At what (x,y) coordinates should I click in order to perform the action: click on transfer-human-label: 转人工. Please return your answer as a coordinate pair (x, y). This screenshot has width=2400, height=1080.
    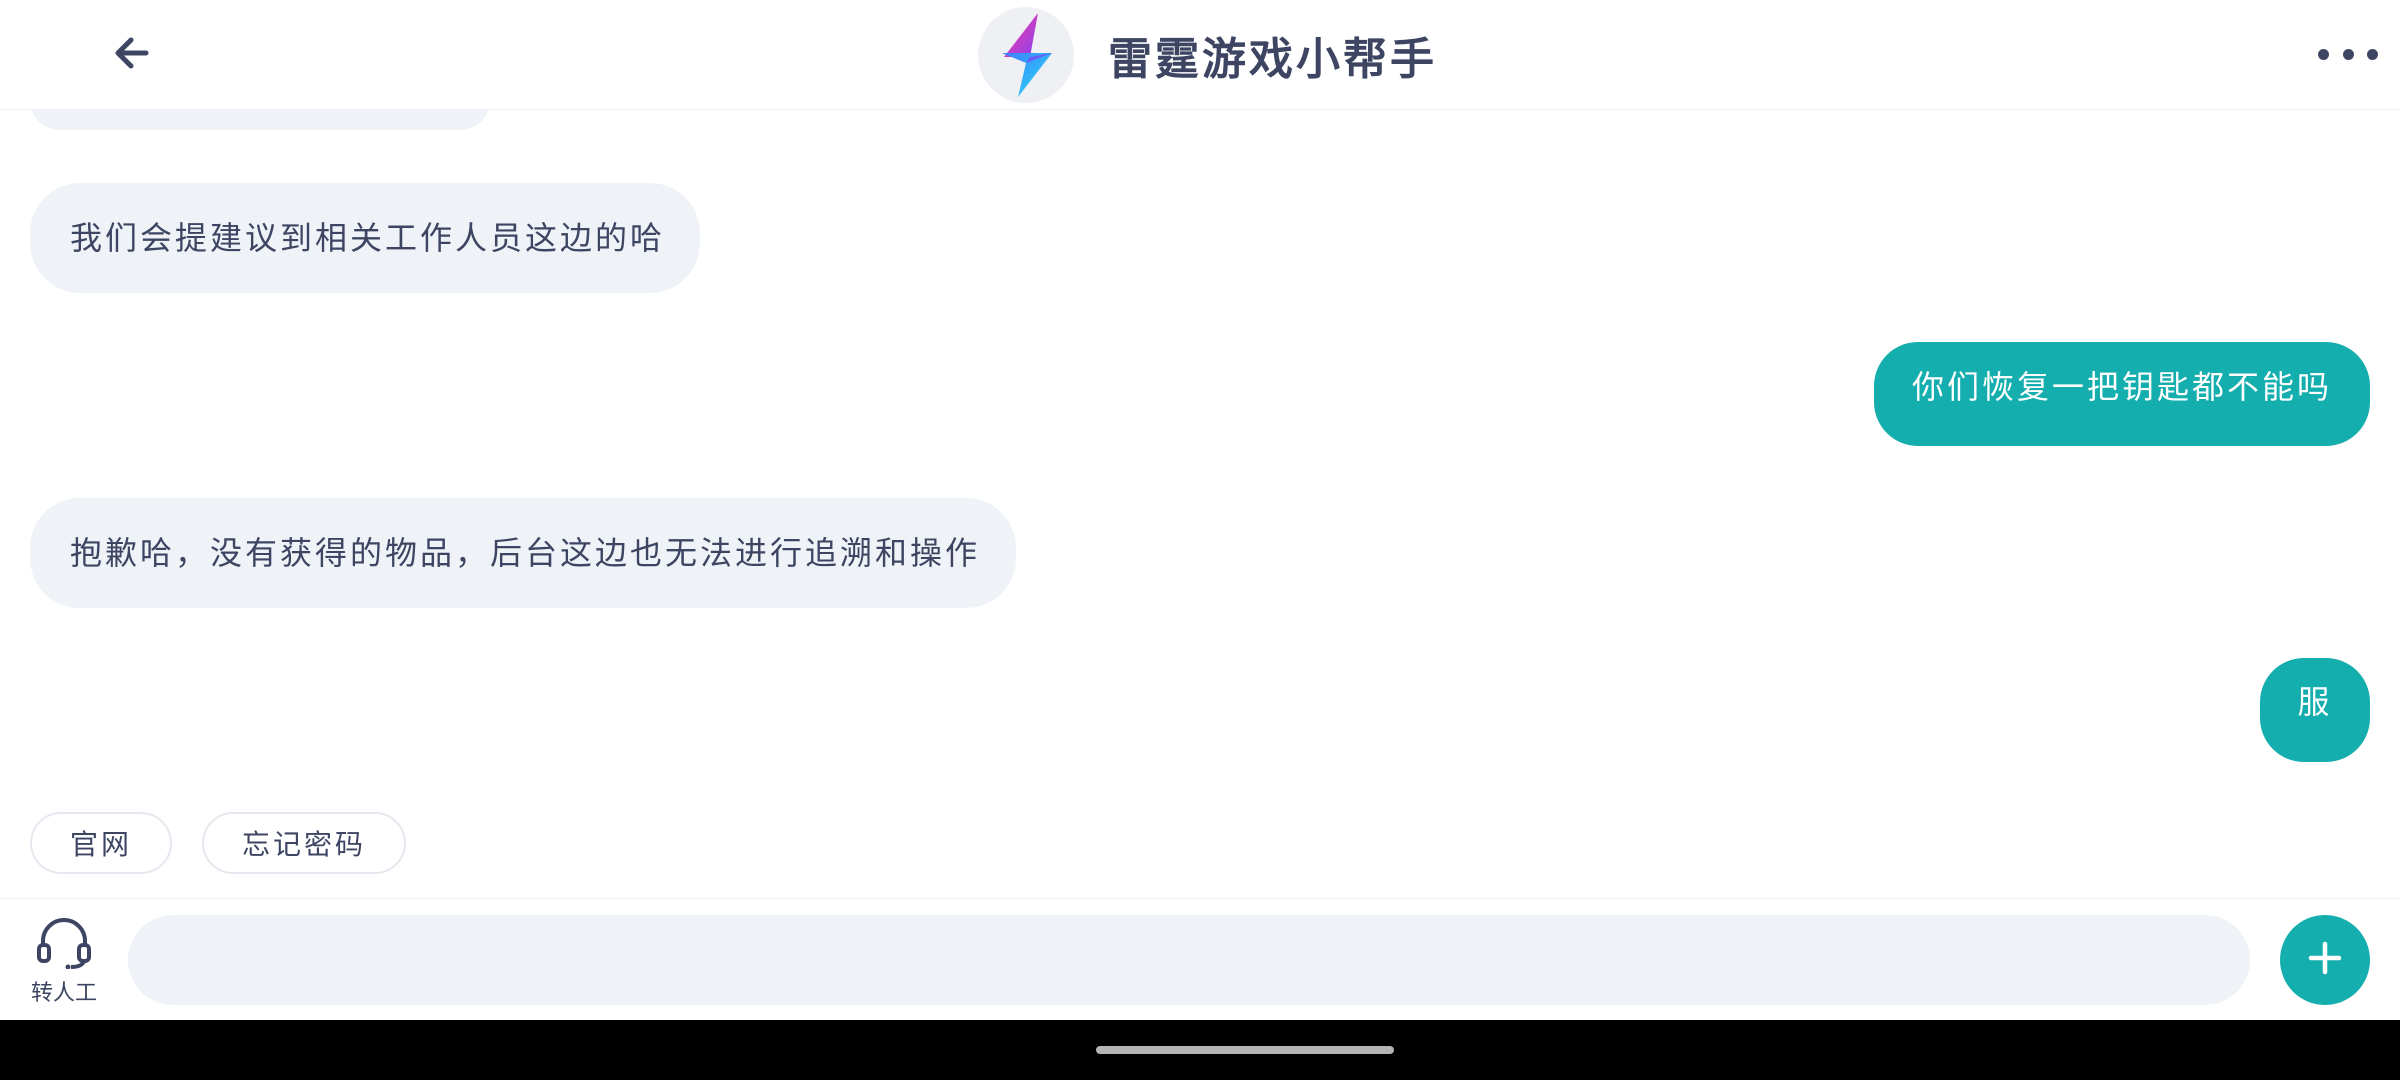
    Looking at the image, I should click on (63, 993).